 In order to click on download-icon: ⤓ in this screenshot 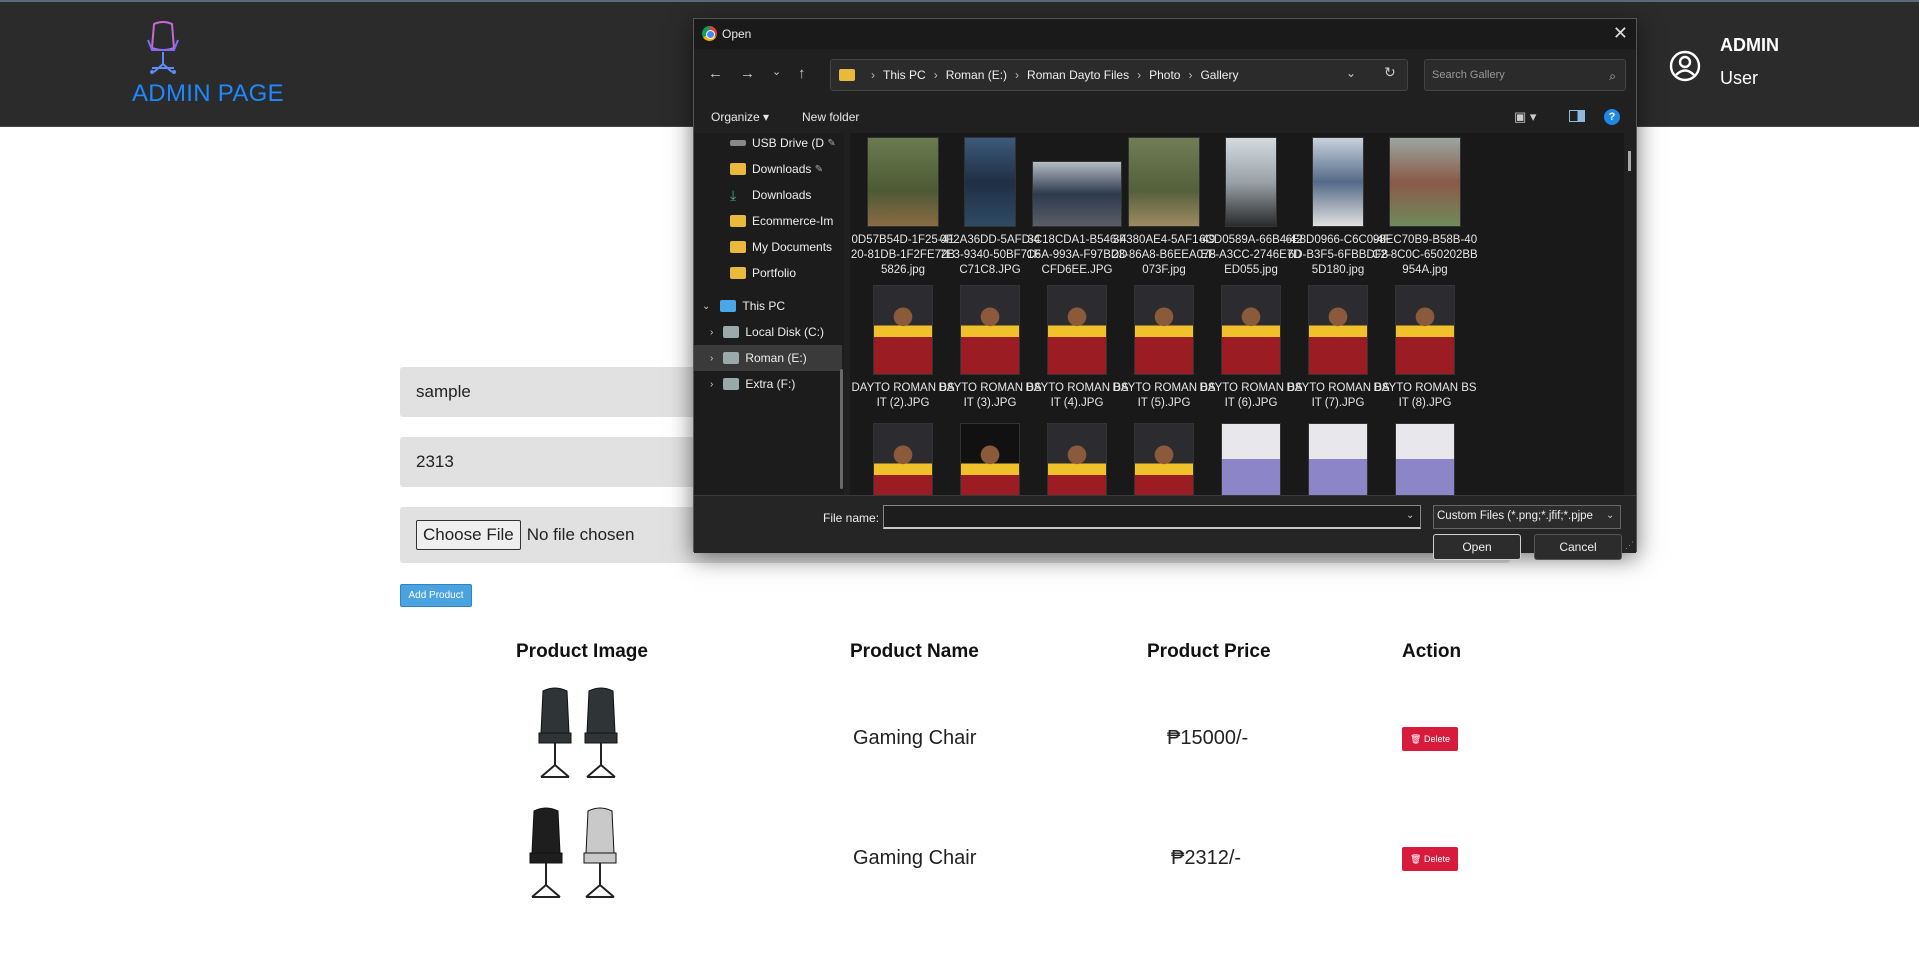, I will do `click(733, 195)`.